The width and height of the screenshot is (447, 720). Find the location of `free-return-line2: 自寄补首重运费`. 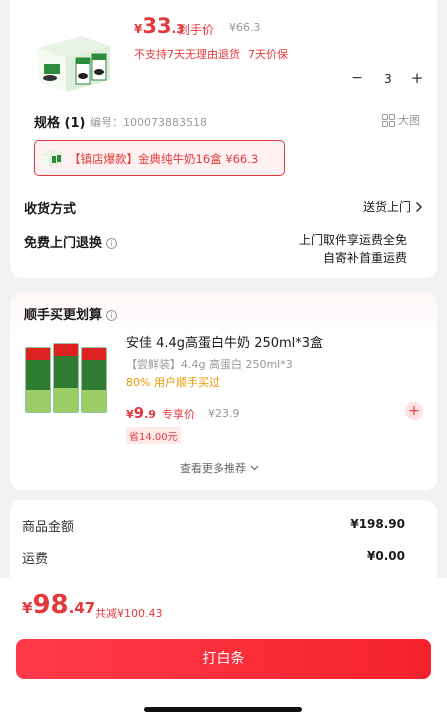

free-return-line2: 自寄补首重运费 is located at coordinates (364, 258).